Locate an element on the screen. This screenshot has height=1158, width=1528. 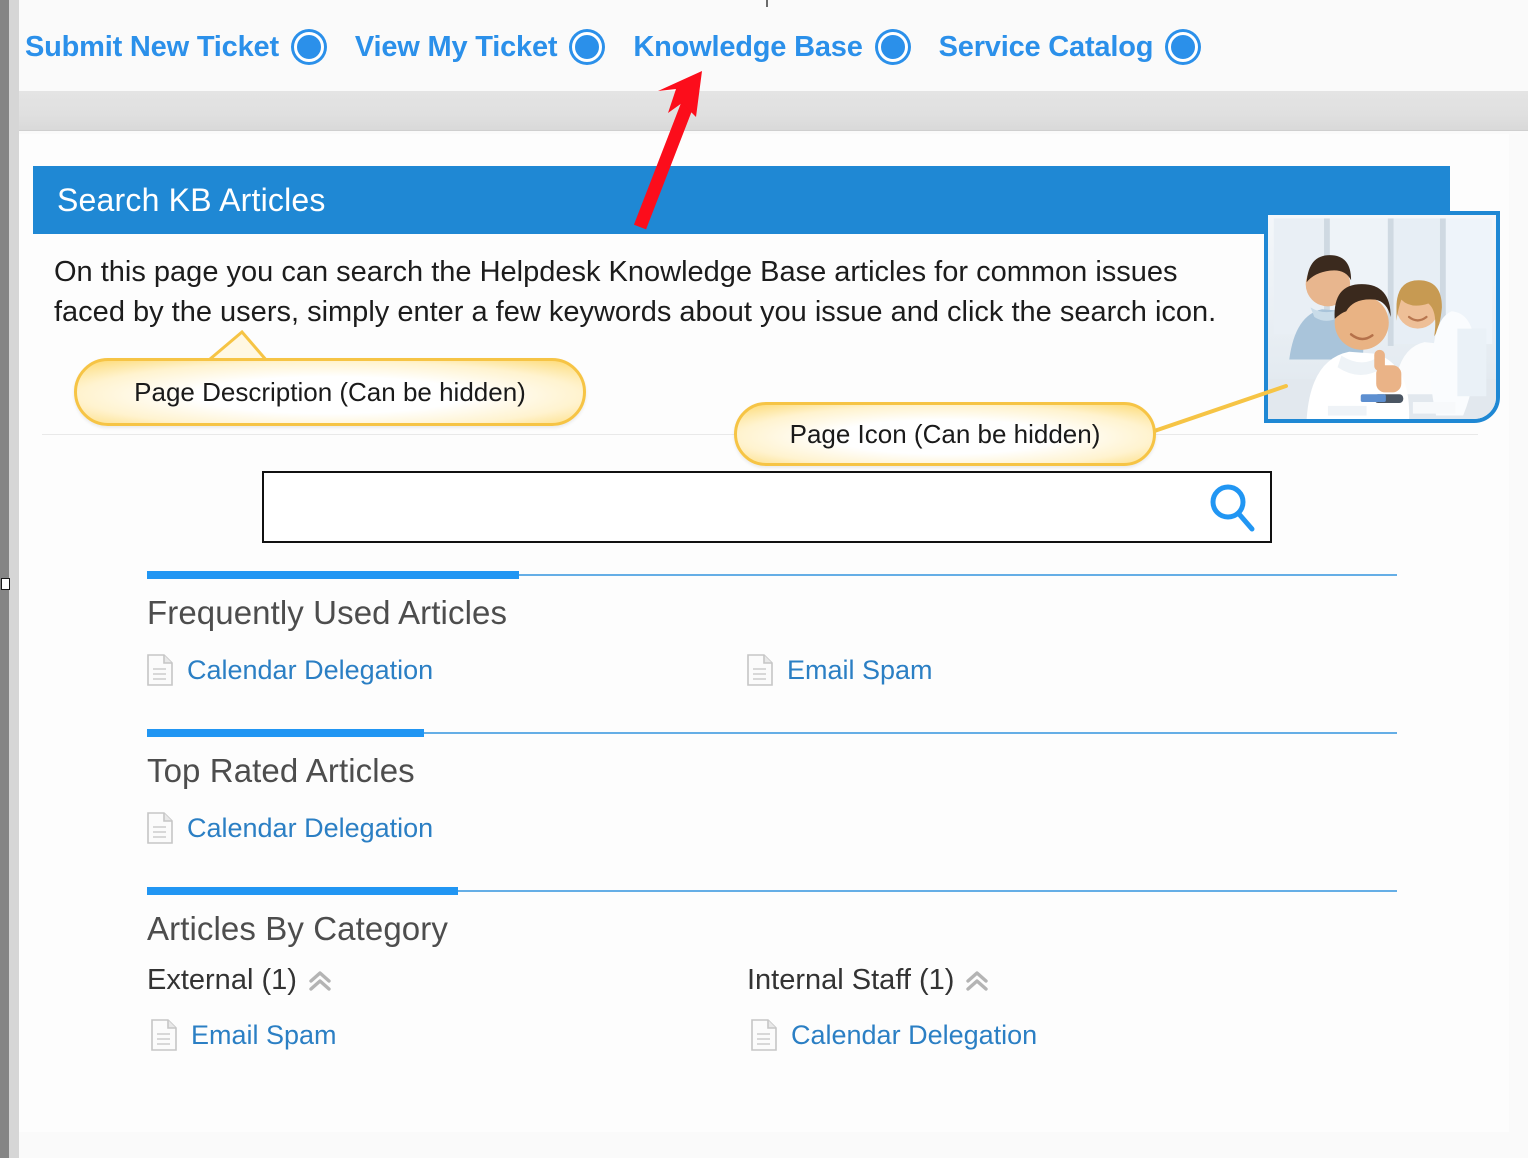
callout-text: Page Description (Can be hidden) is located at coordinates (330, 391).